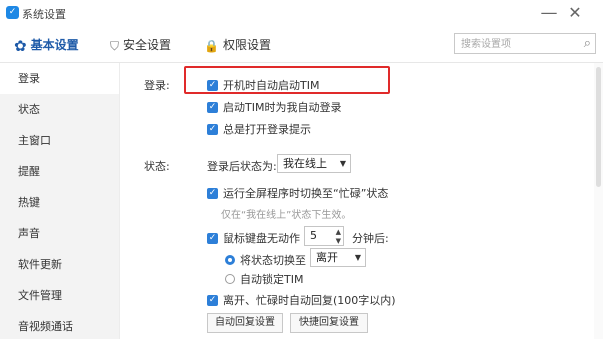  Describe the element at coordinates (59, 264) in the screenshot. I see `sidebar-item-software-update: 软件更新` at that location.